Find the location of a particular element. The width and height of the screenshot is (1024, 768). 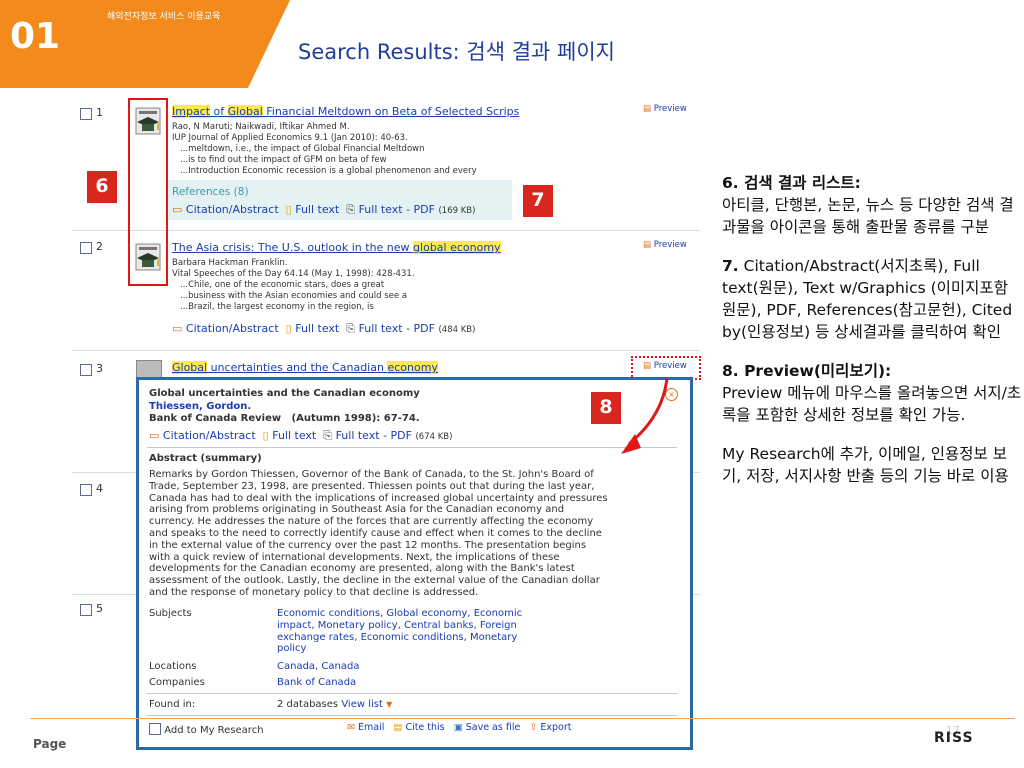

callout-badge-7: 7 is located at coordinates (538, 201).